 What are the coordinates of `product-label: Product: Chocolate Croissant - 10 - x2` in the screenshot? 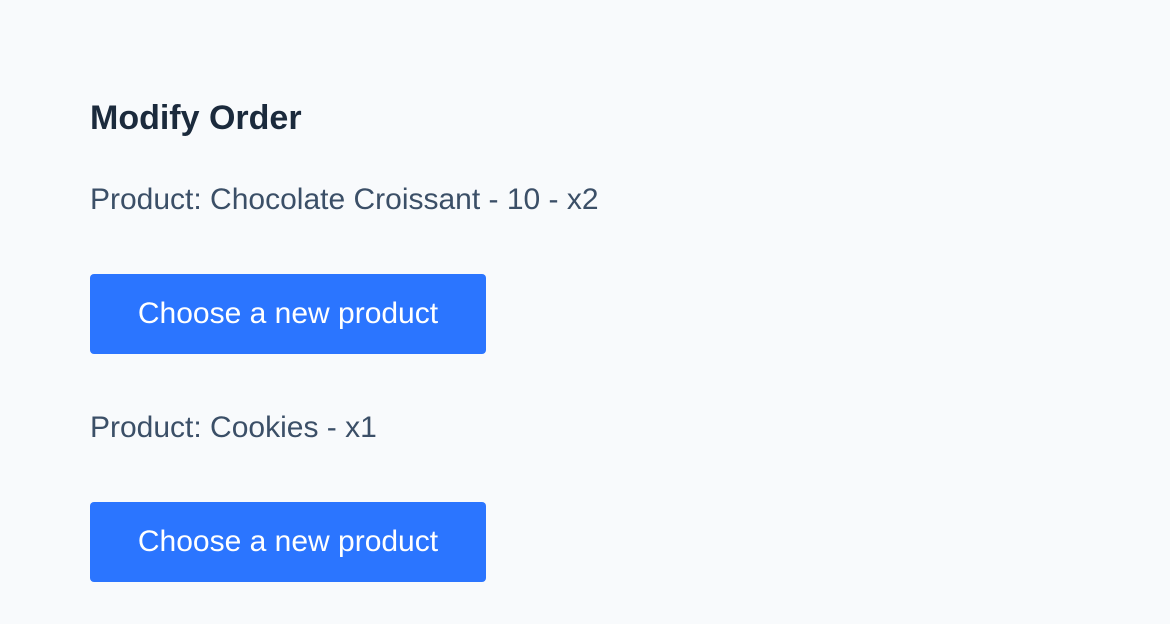 It's located at (344, 199).